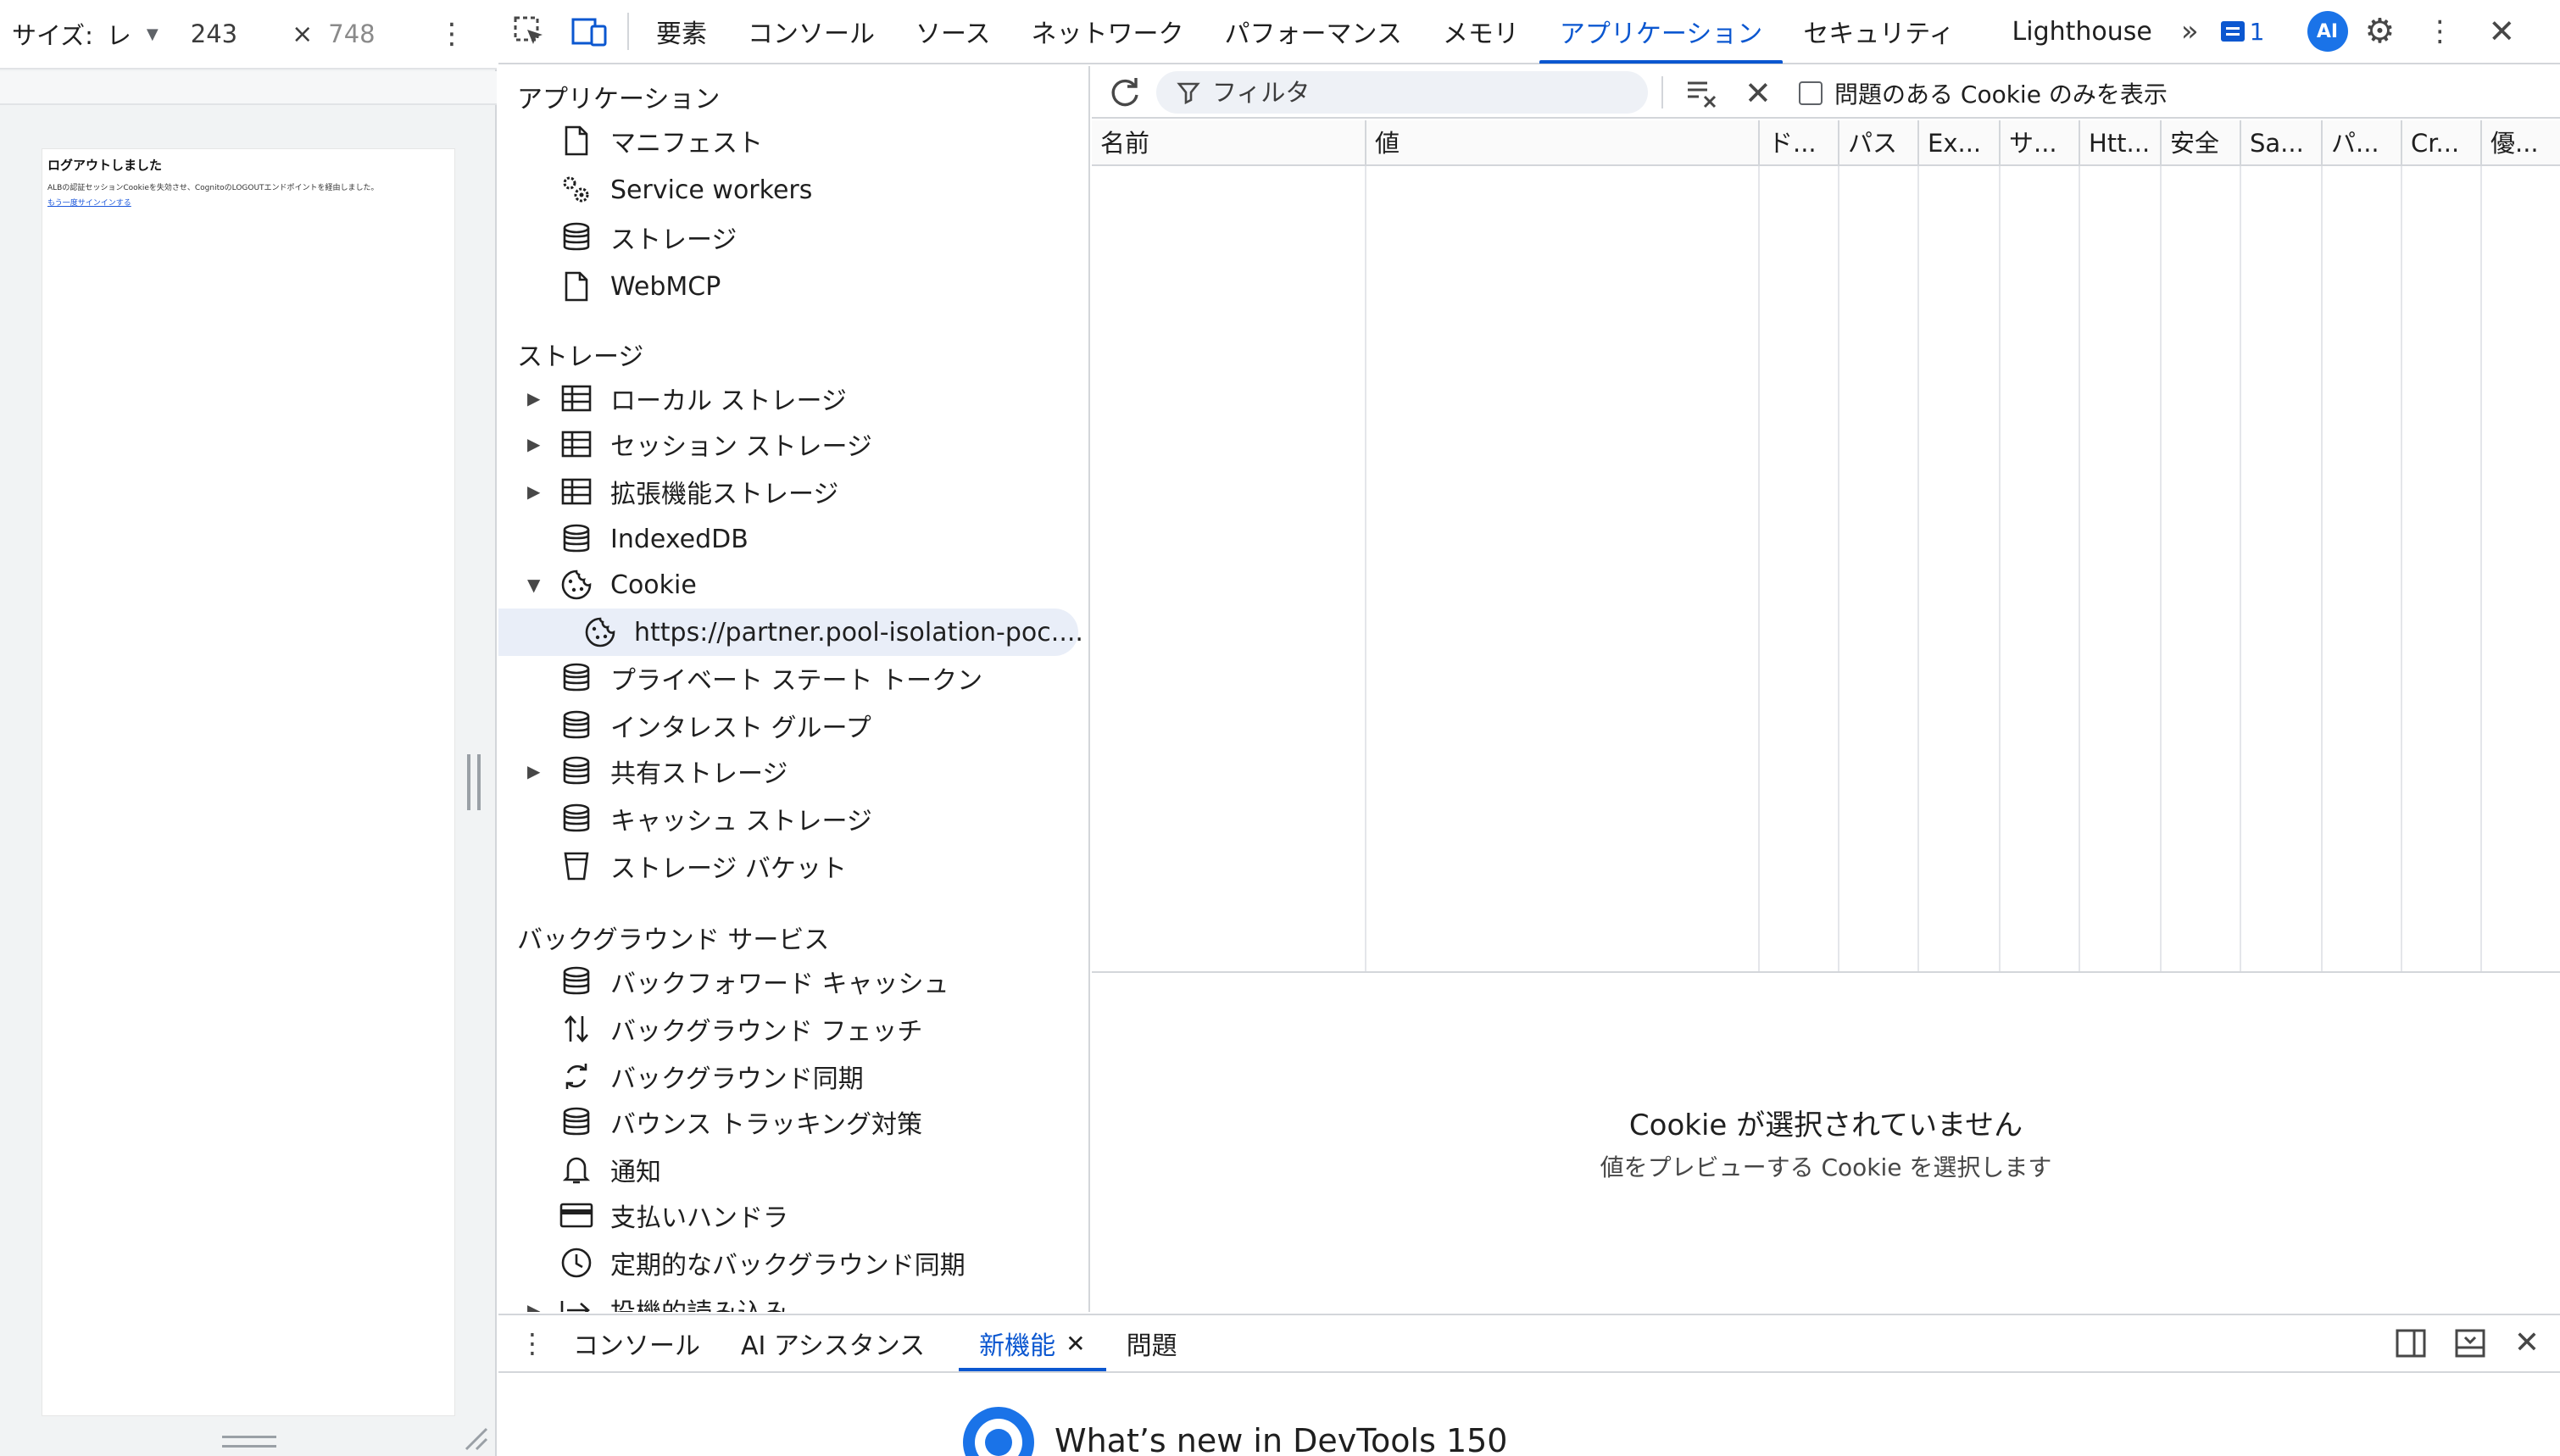  I want to click on width-input: 243, so click(214, 34).